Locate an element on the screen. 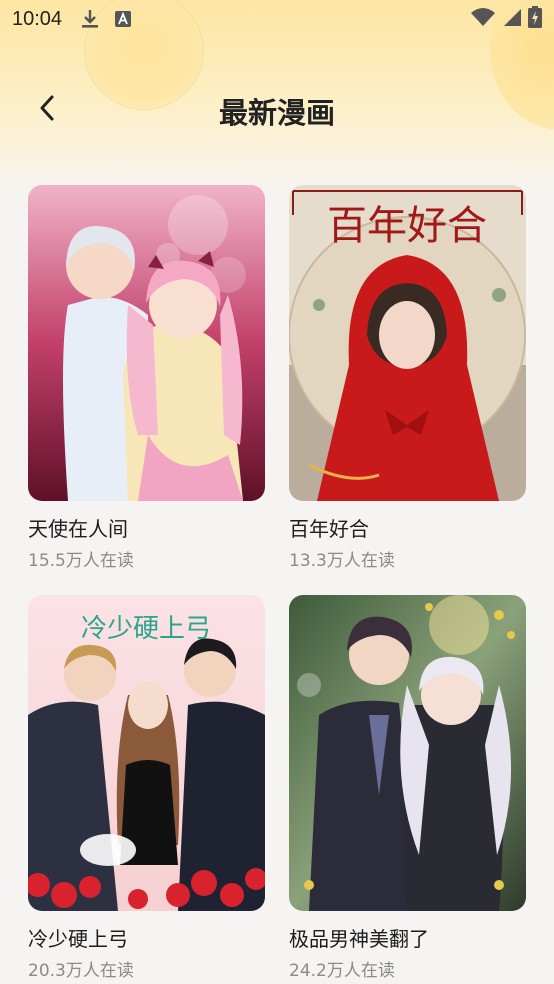 The height and width of the screenshot is (984, 554). comic-cover: 冷少硬上弓 is located at coordinates (146, 753).